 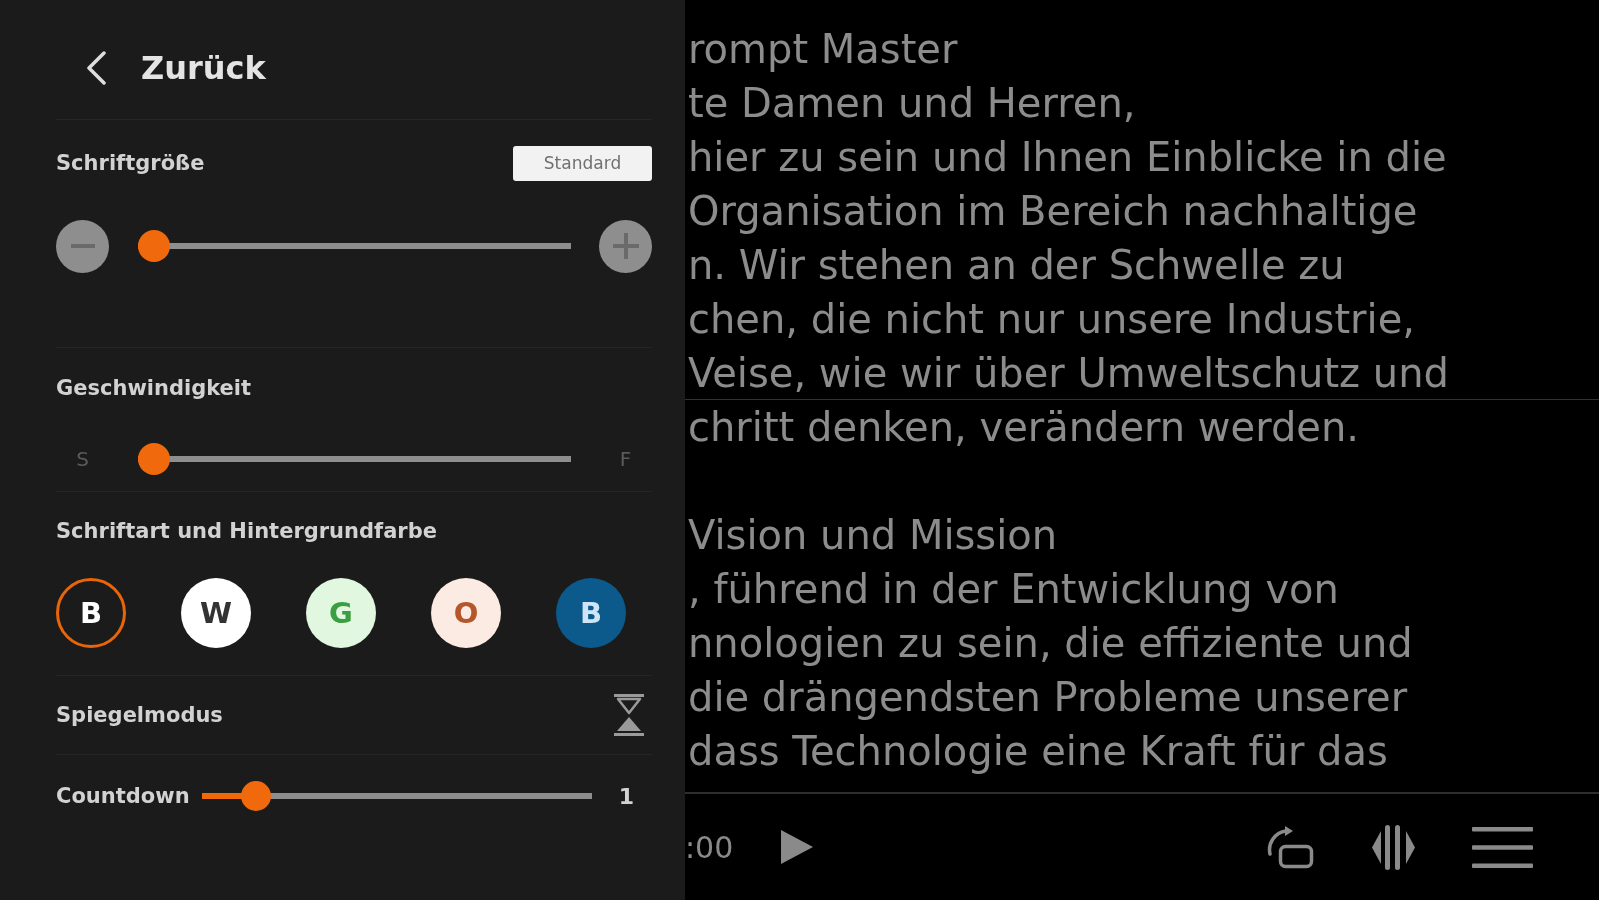 What do you see at coordinates (154, 388) in the screenshot?
I see `speed-label: Geschwindigkeit` at bounding box center [154, 388].